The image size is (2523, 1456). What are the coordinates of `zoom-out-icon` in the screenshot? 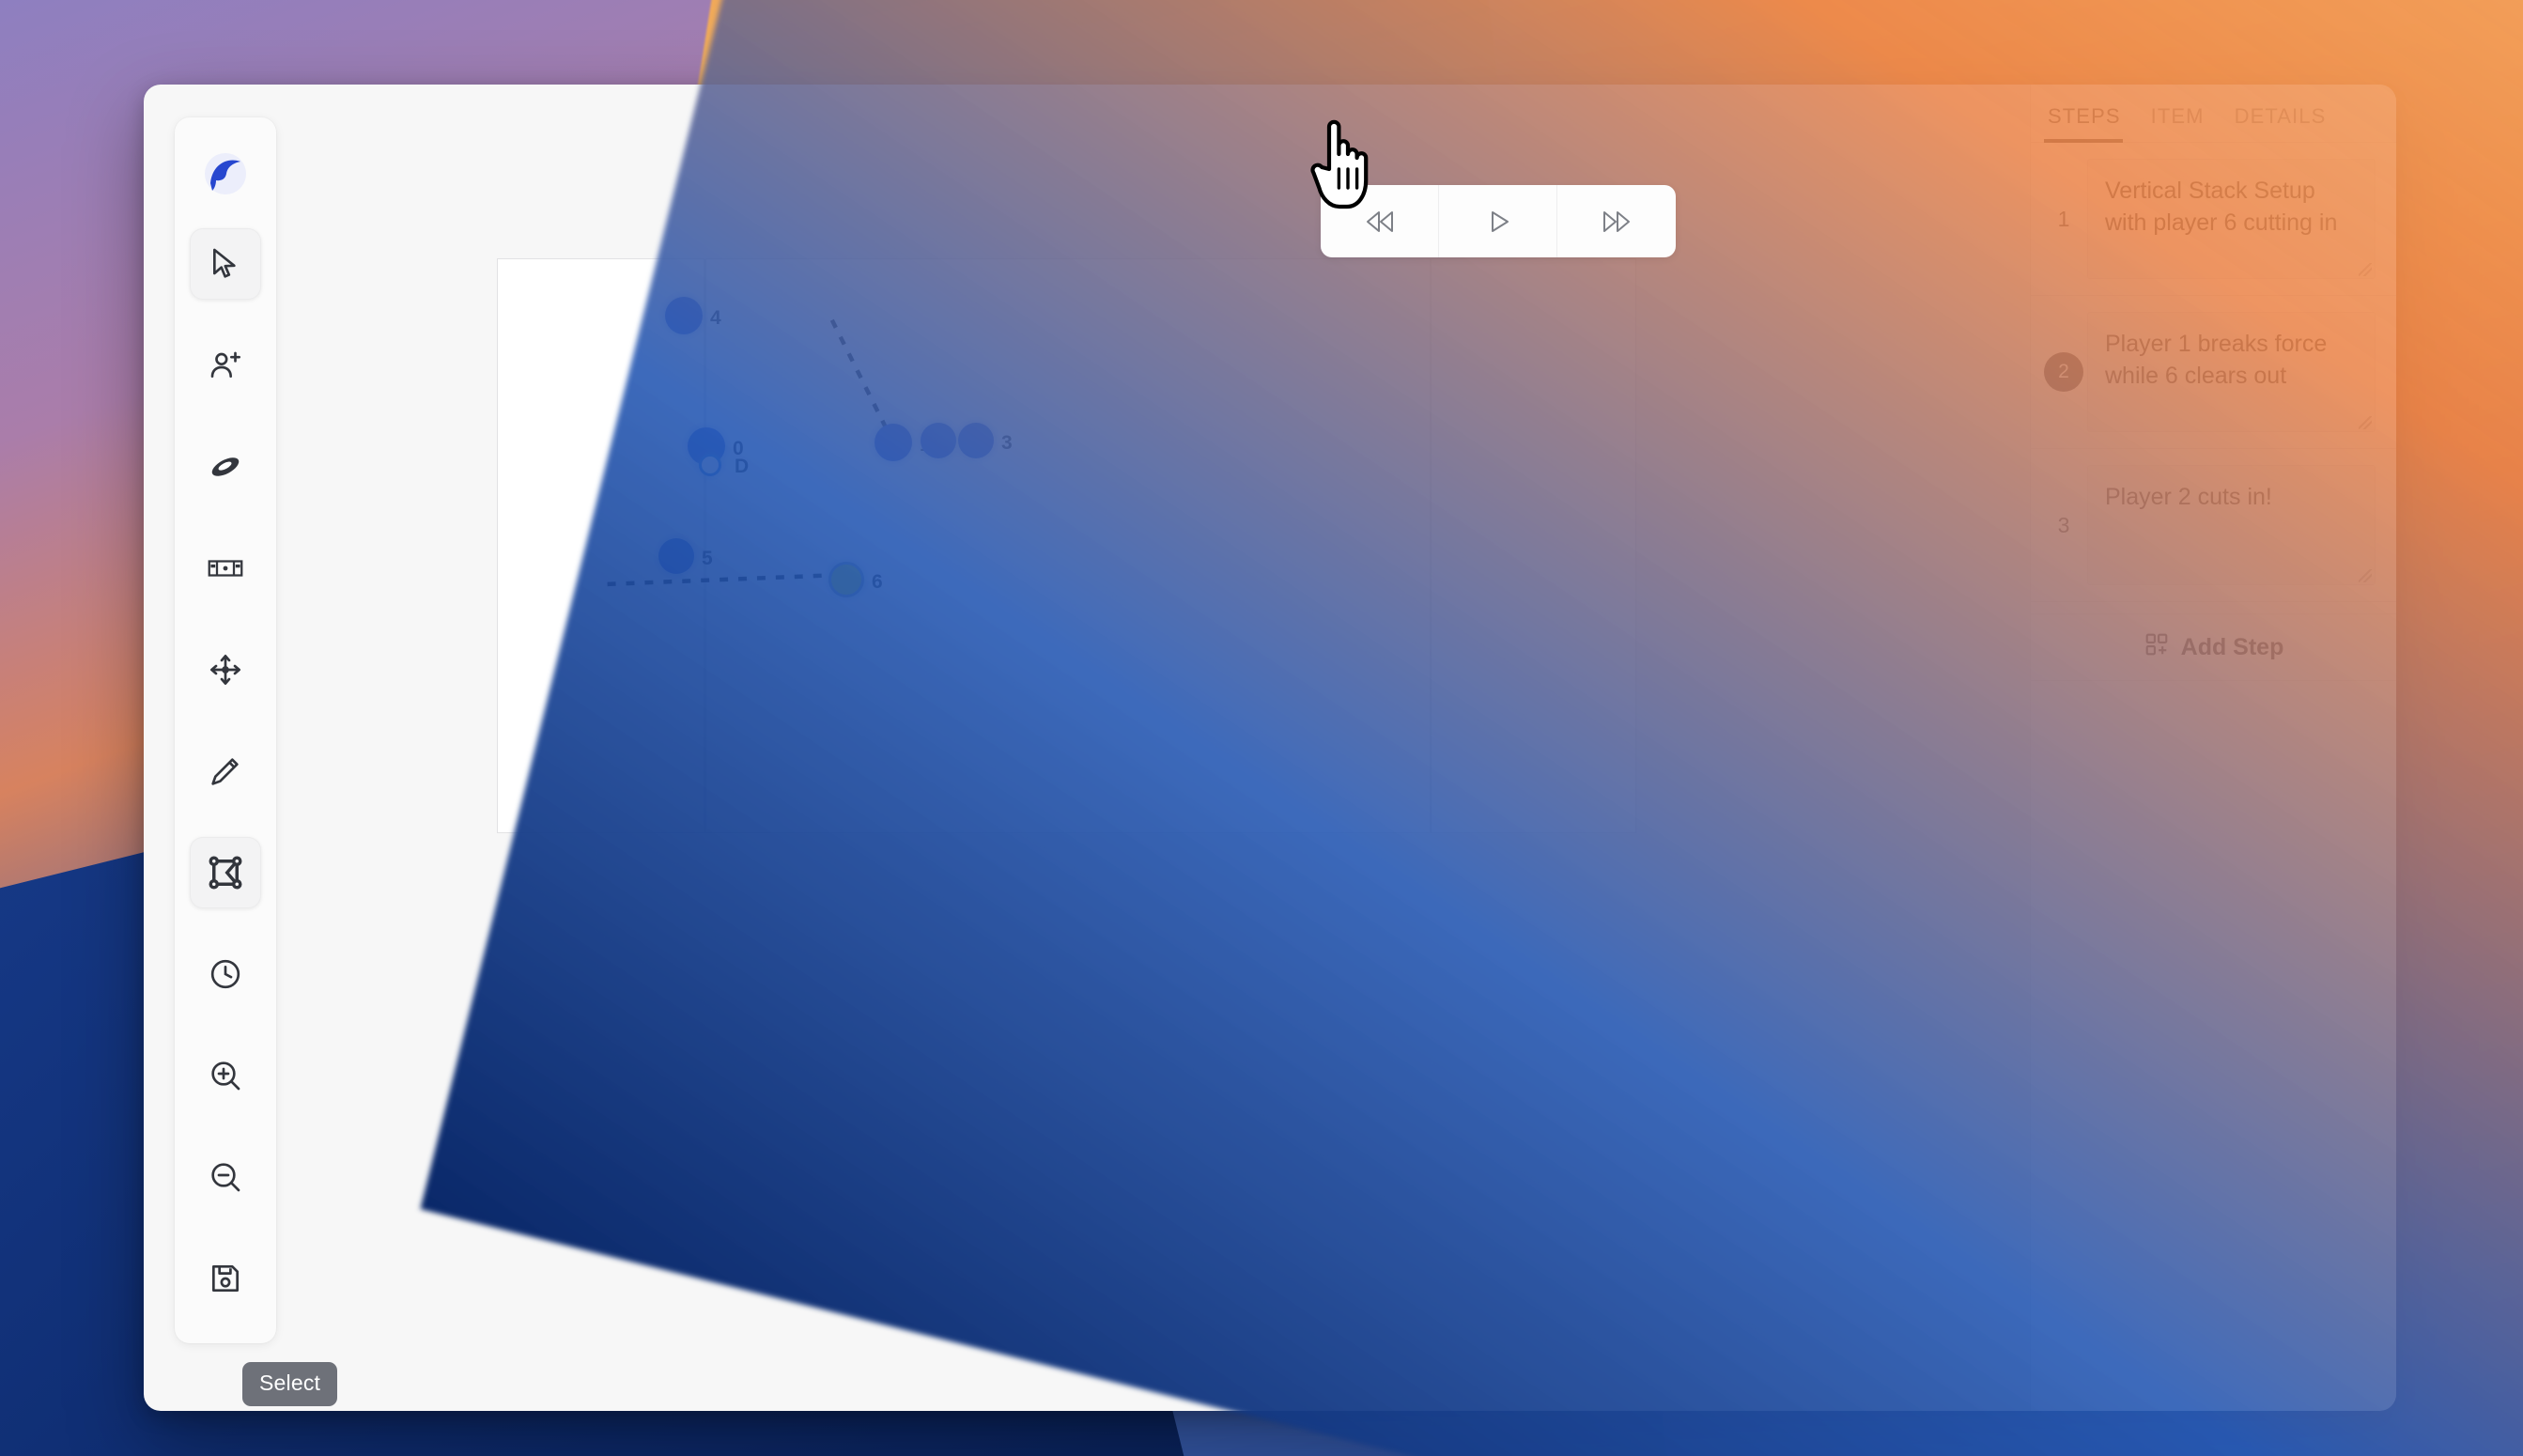 It's located at (226, 1177).